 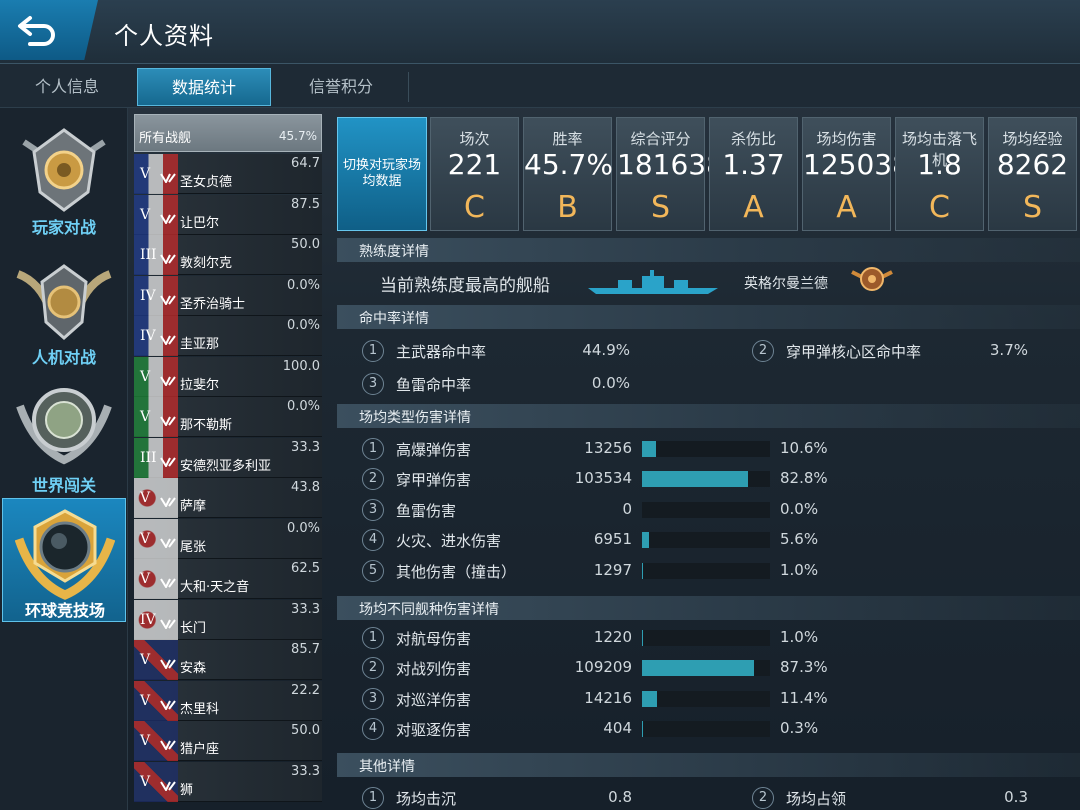 I want to click on ship-name: 萨摩, so click(x=193, y=506).